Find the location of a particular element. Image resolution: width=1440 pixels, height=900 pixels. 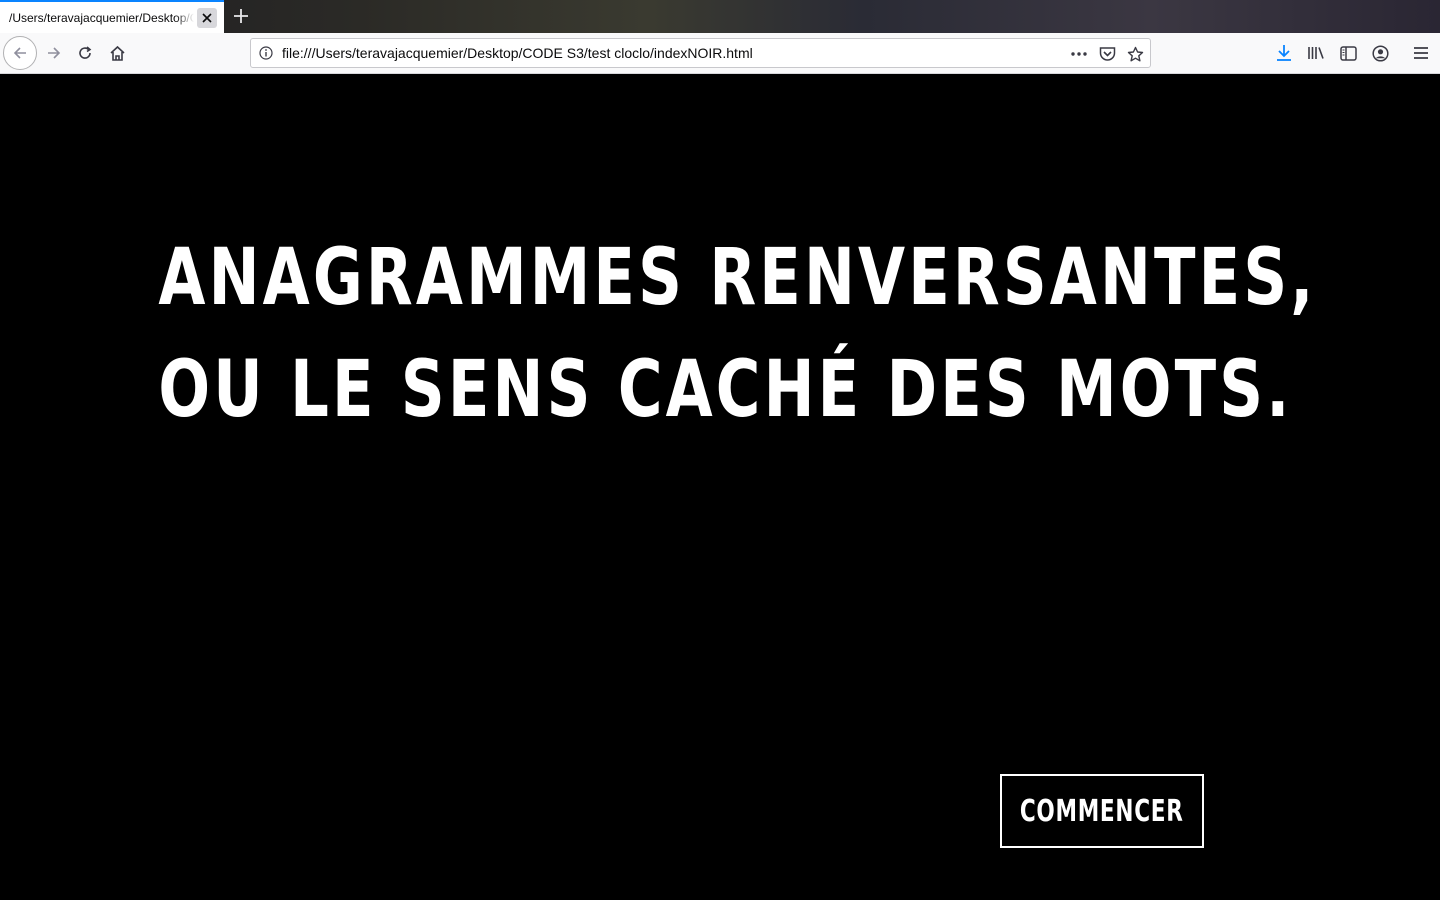

home-button is located at coordinates (117, 53).